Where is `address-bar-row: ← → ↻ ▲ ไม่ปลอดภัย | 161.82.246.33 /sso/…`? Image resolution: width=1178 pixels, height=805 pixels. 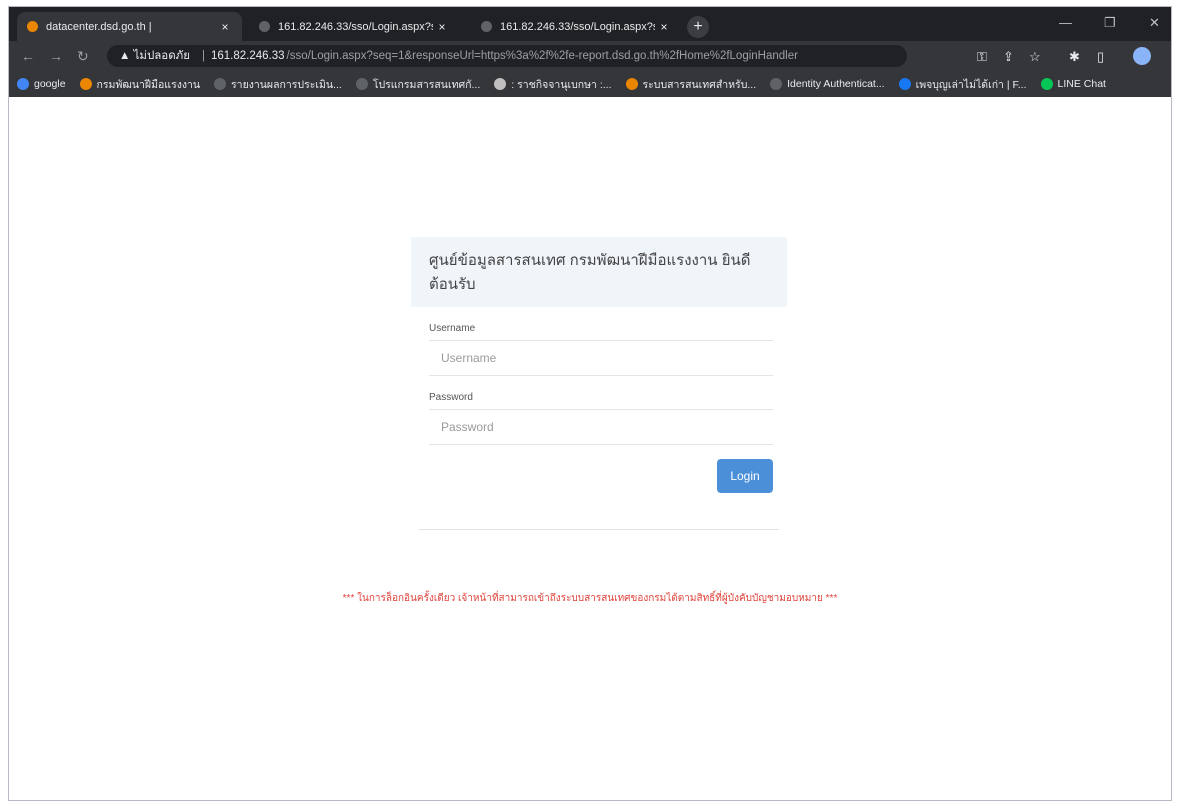 address-bar-row: ← → ↻ ▲ ไม่ปลอดภัย | 161.82.246.33 /sso/… is located at coordinates (590, 56).